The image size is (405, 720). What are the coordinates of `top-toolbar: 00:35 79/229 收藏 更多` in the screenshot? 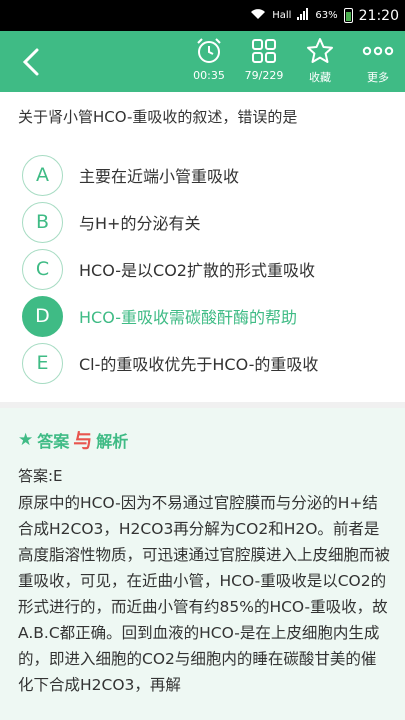 It's located at (202, 61).